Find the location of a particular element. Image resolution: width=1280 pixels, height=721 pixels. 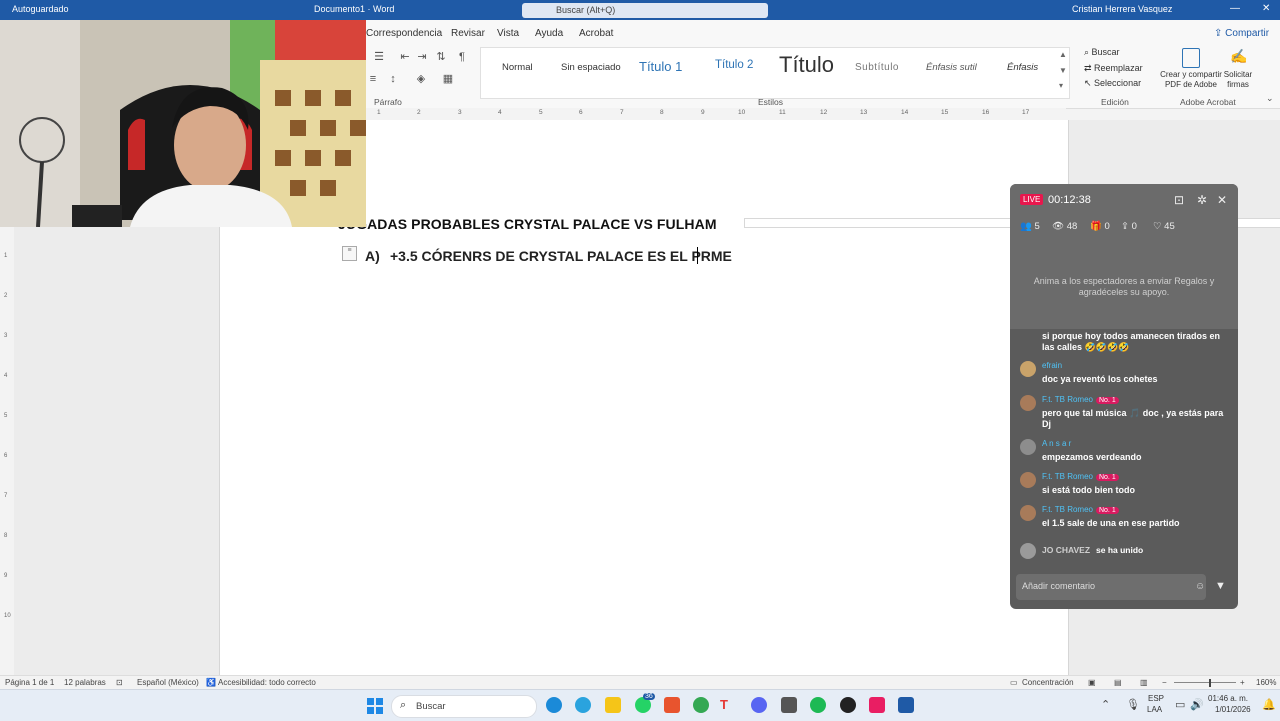

multilevel-list-icon: ☰ is located at coordinates (379, 57).